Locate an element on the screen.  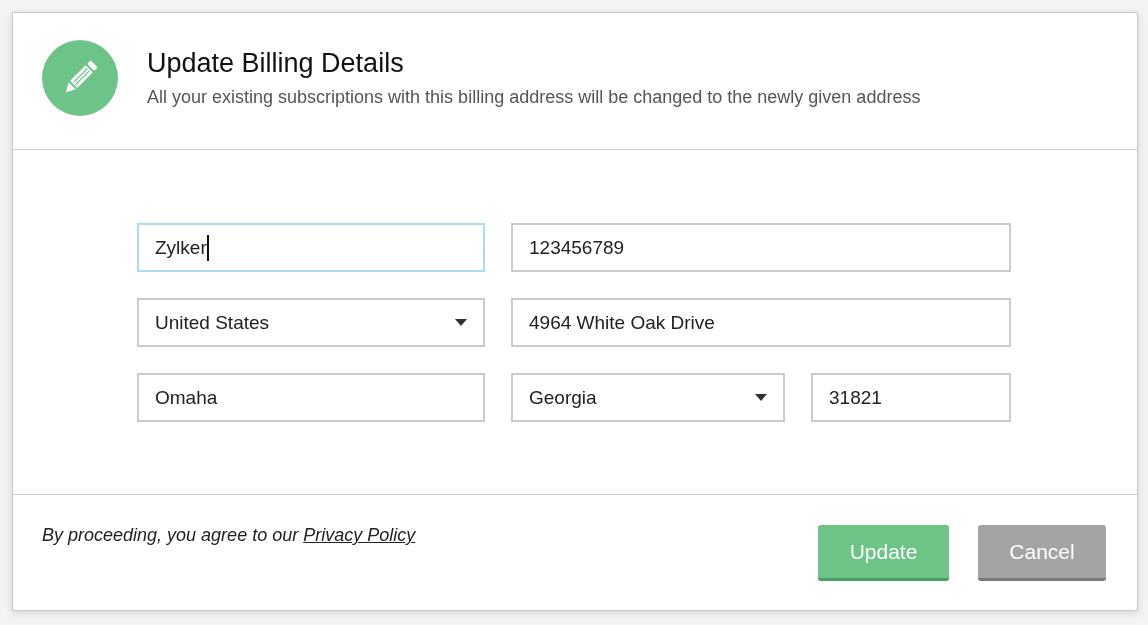
input-field: 31821 is located at coordinates (911, 397).